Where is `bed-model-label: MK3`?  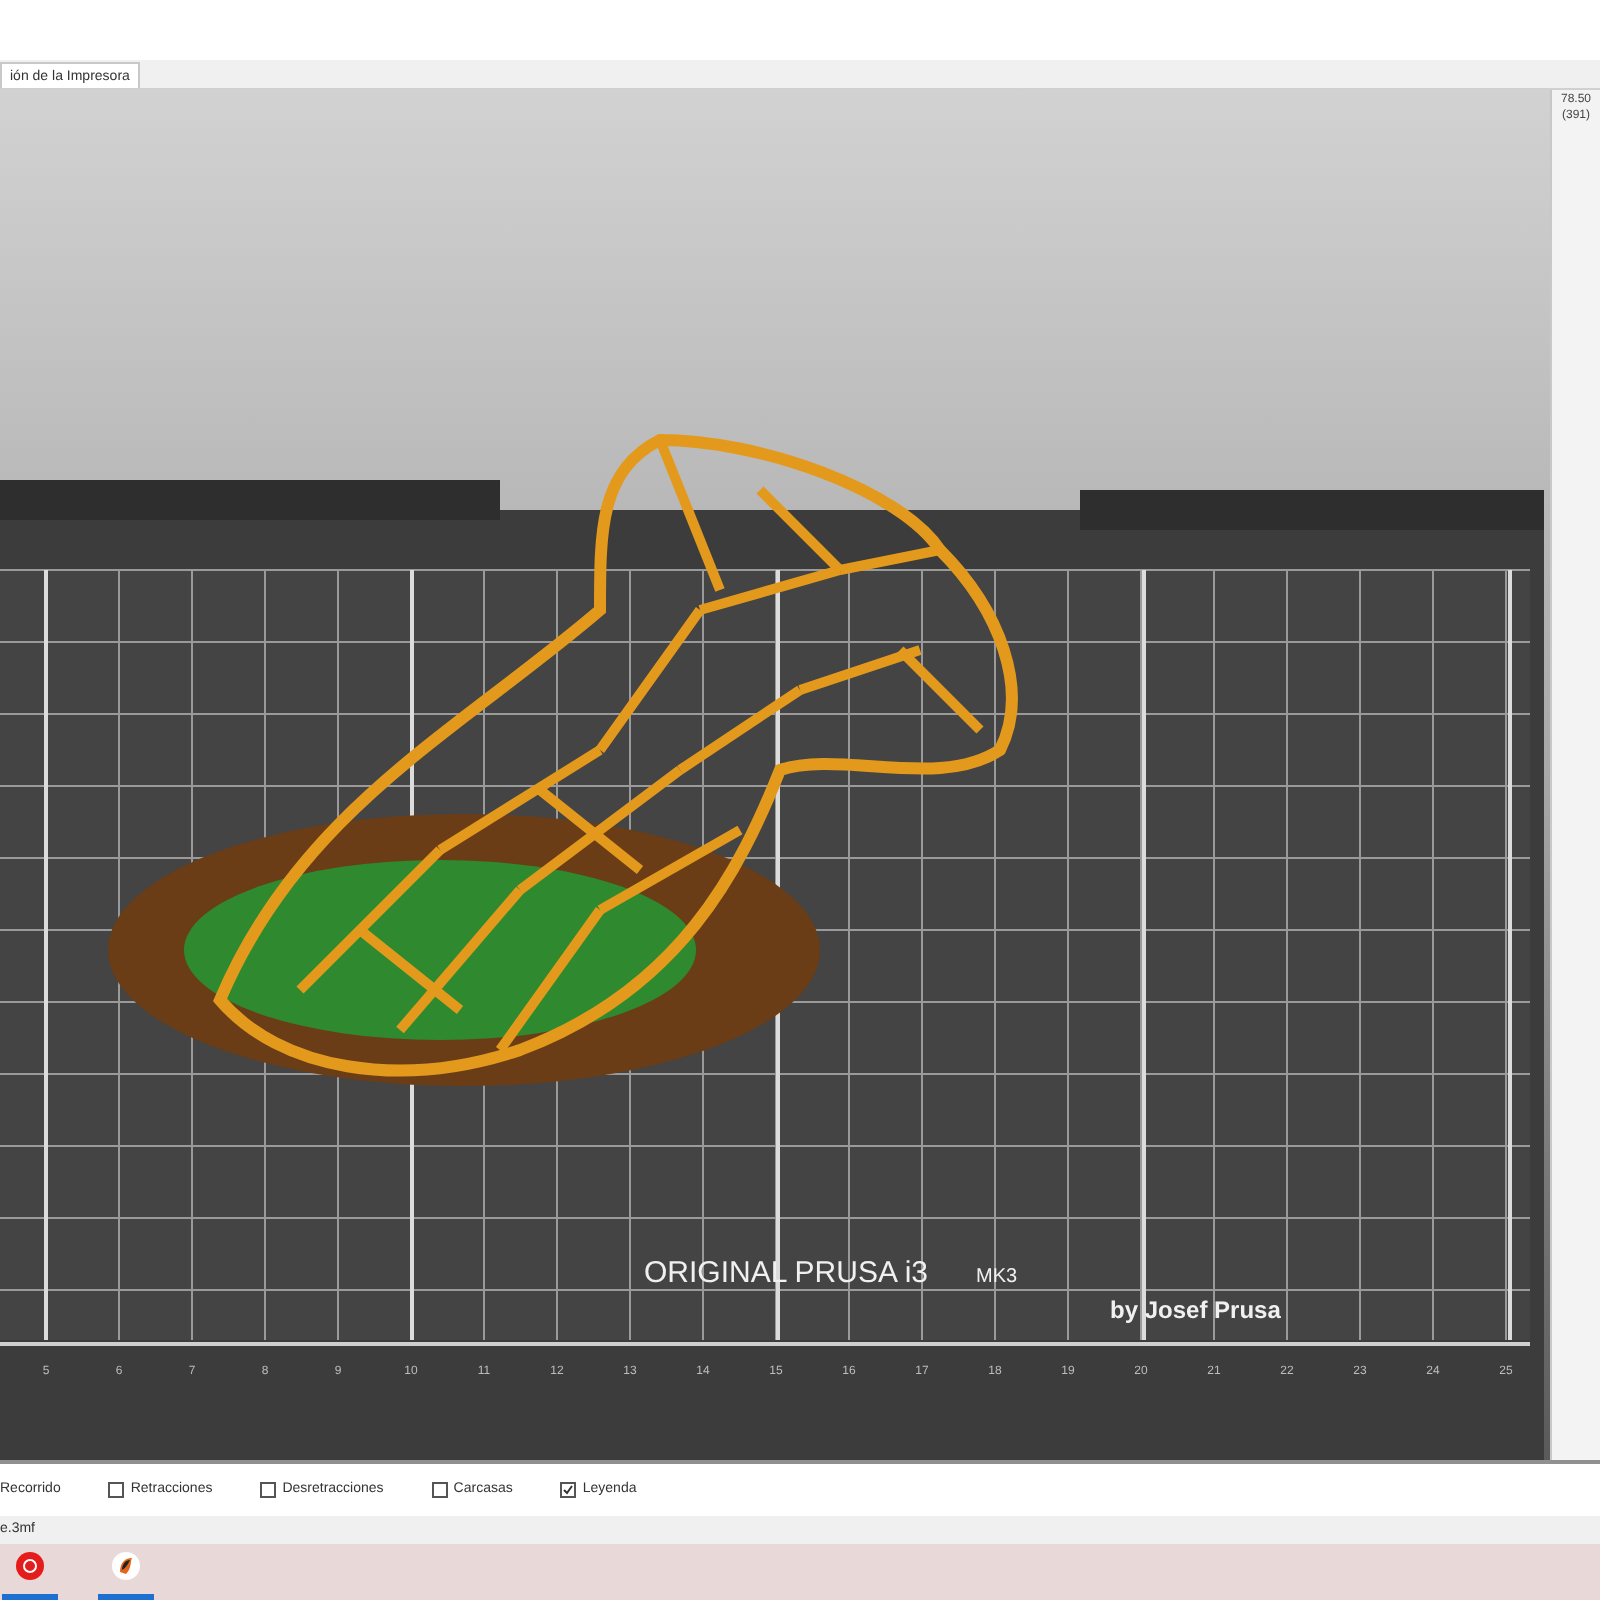
bed-model-label: MK3 is located at coordinates (997, 1277).